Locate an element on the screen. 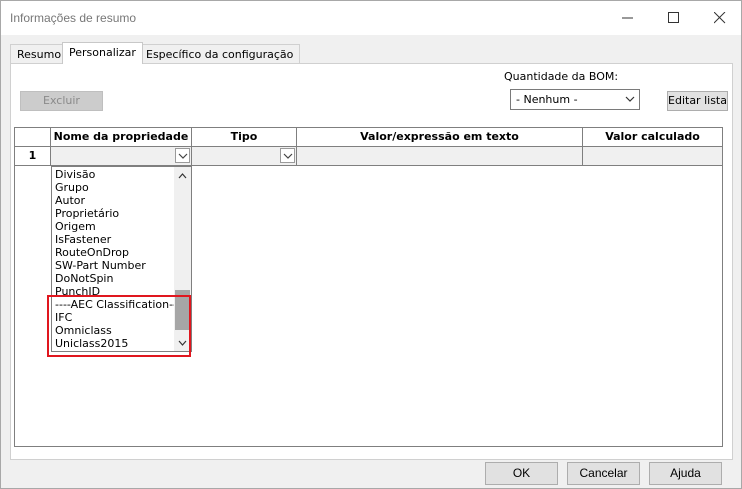  cancel-button: Cancelar is located at coordinates (603, 473).